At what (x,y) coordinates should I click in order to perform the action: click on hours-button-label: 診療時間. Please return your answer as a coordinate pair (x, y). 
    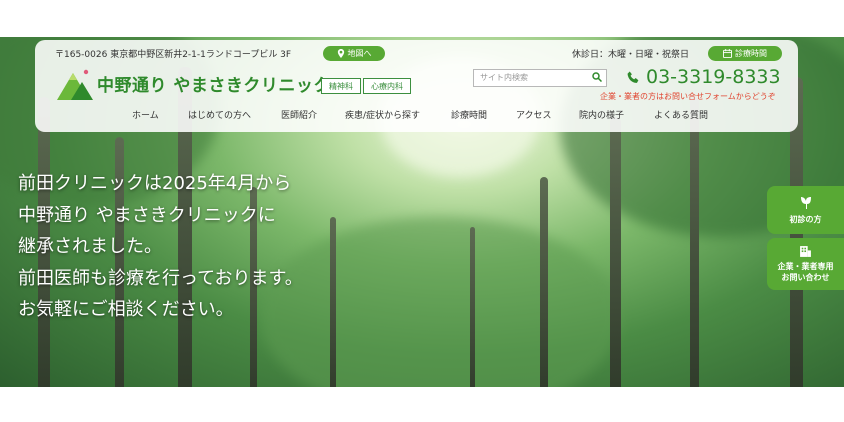
    Looking at the image, I should click on (751, 53).